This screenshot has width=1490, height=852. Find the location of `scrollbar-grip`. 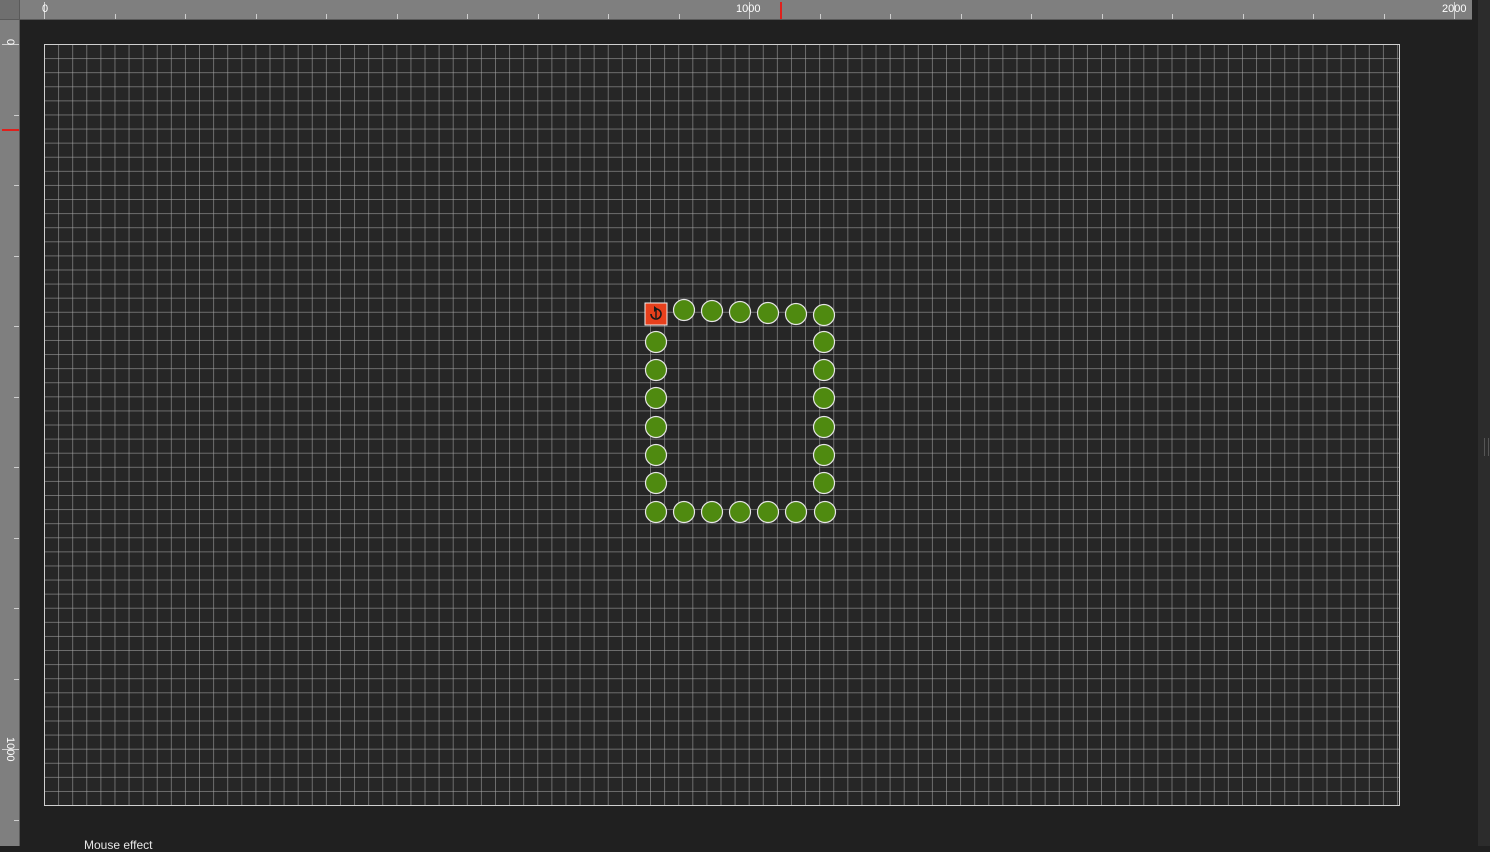

scrollbar-grip is located at coordinates (1486, 447).